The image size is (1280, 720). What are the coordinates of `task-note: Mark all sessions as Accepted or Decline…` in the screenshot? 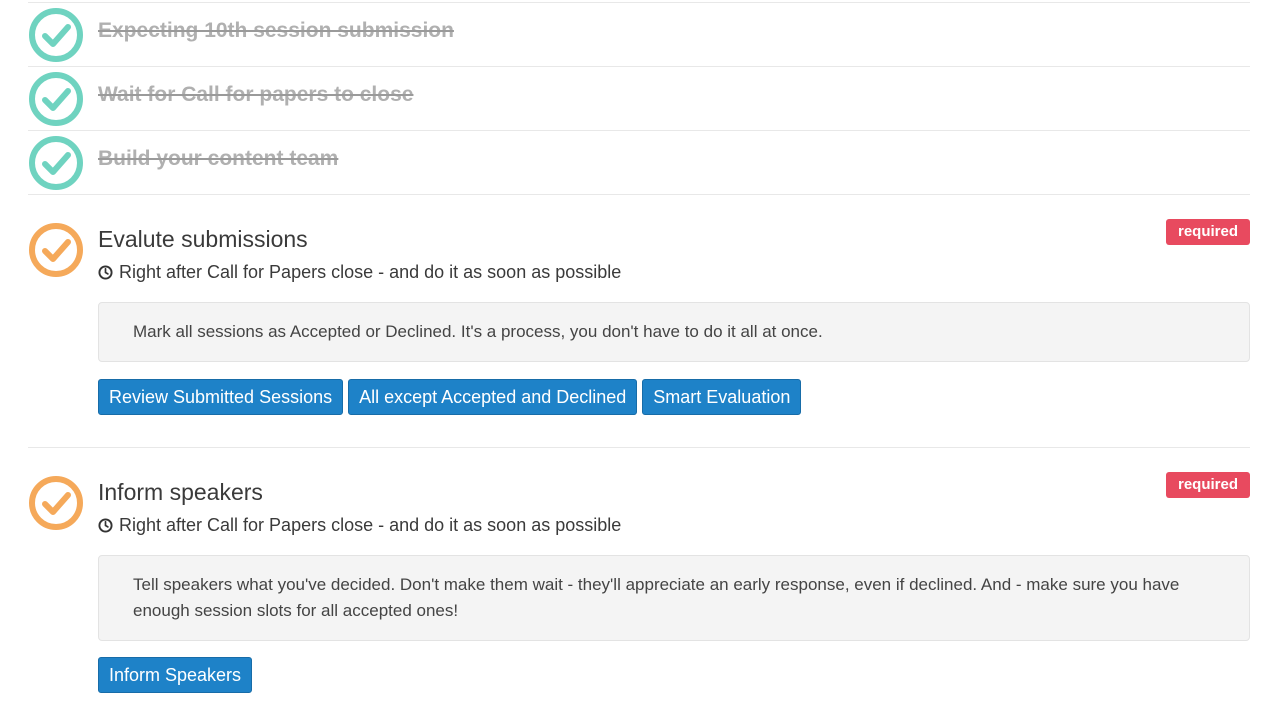 It's located at (674, 332).